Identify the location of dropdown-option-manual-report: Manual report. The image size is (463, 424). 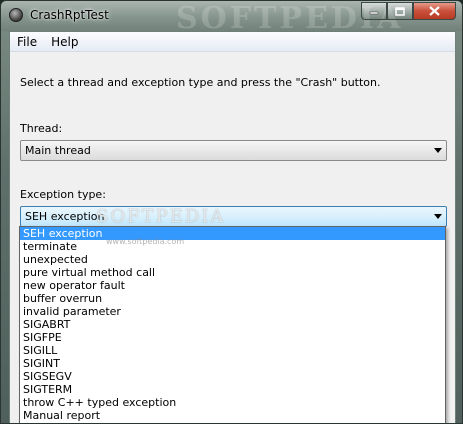
(232, 415).